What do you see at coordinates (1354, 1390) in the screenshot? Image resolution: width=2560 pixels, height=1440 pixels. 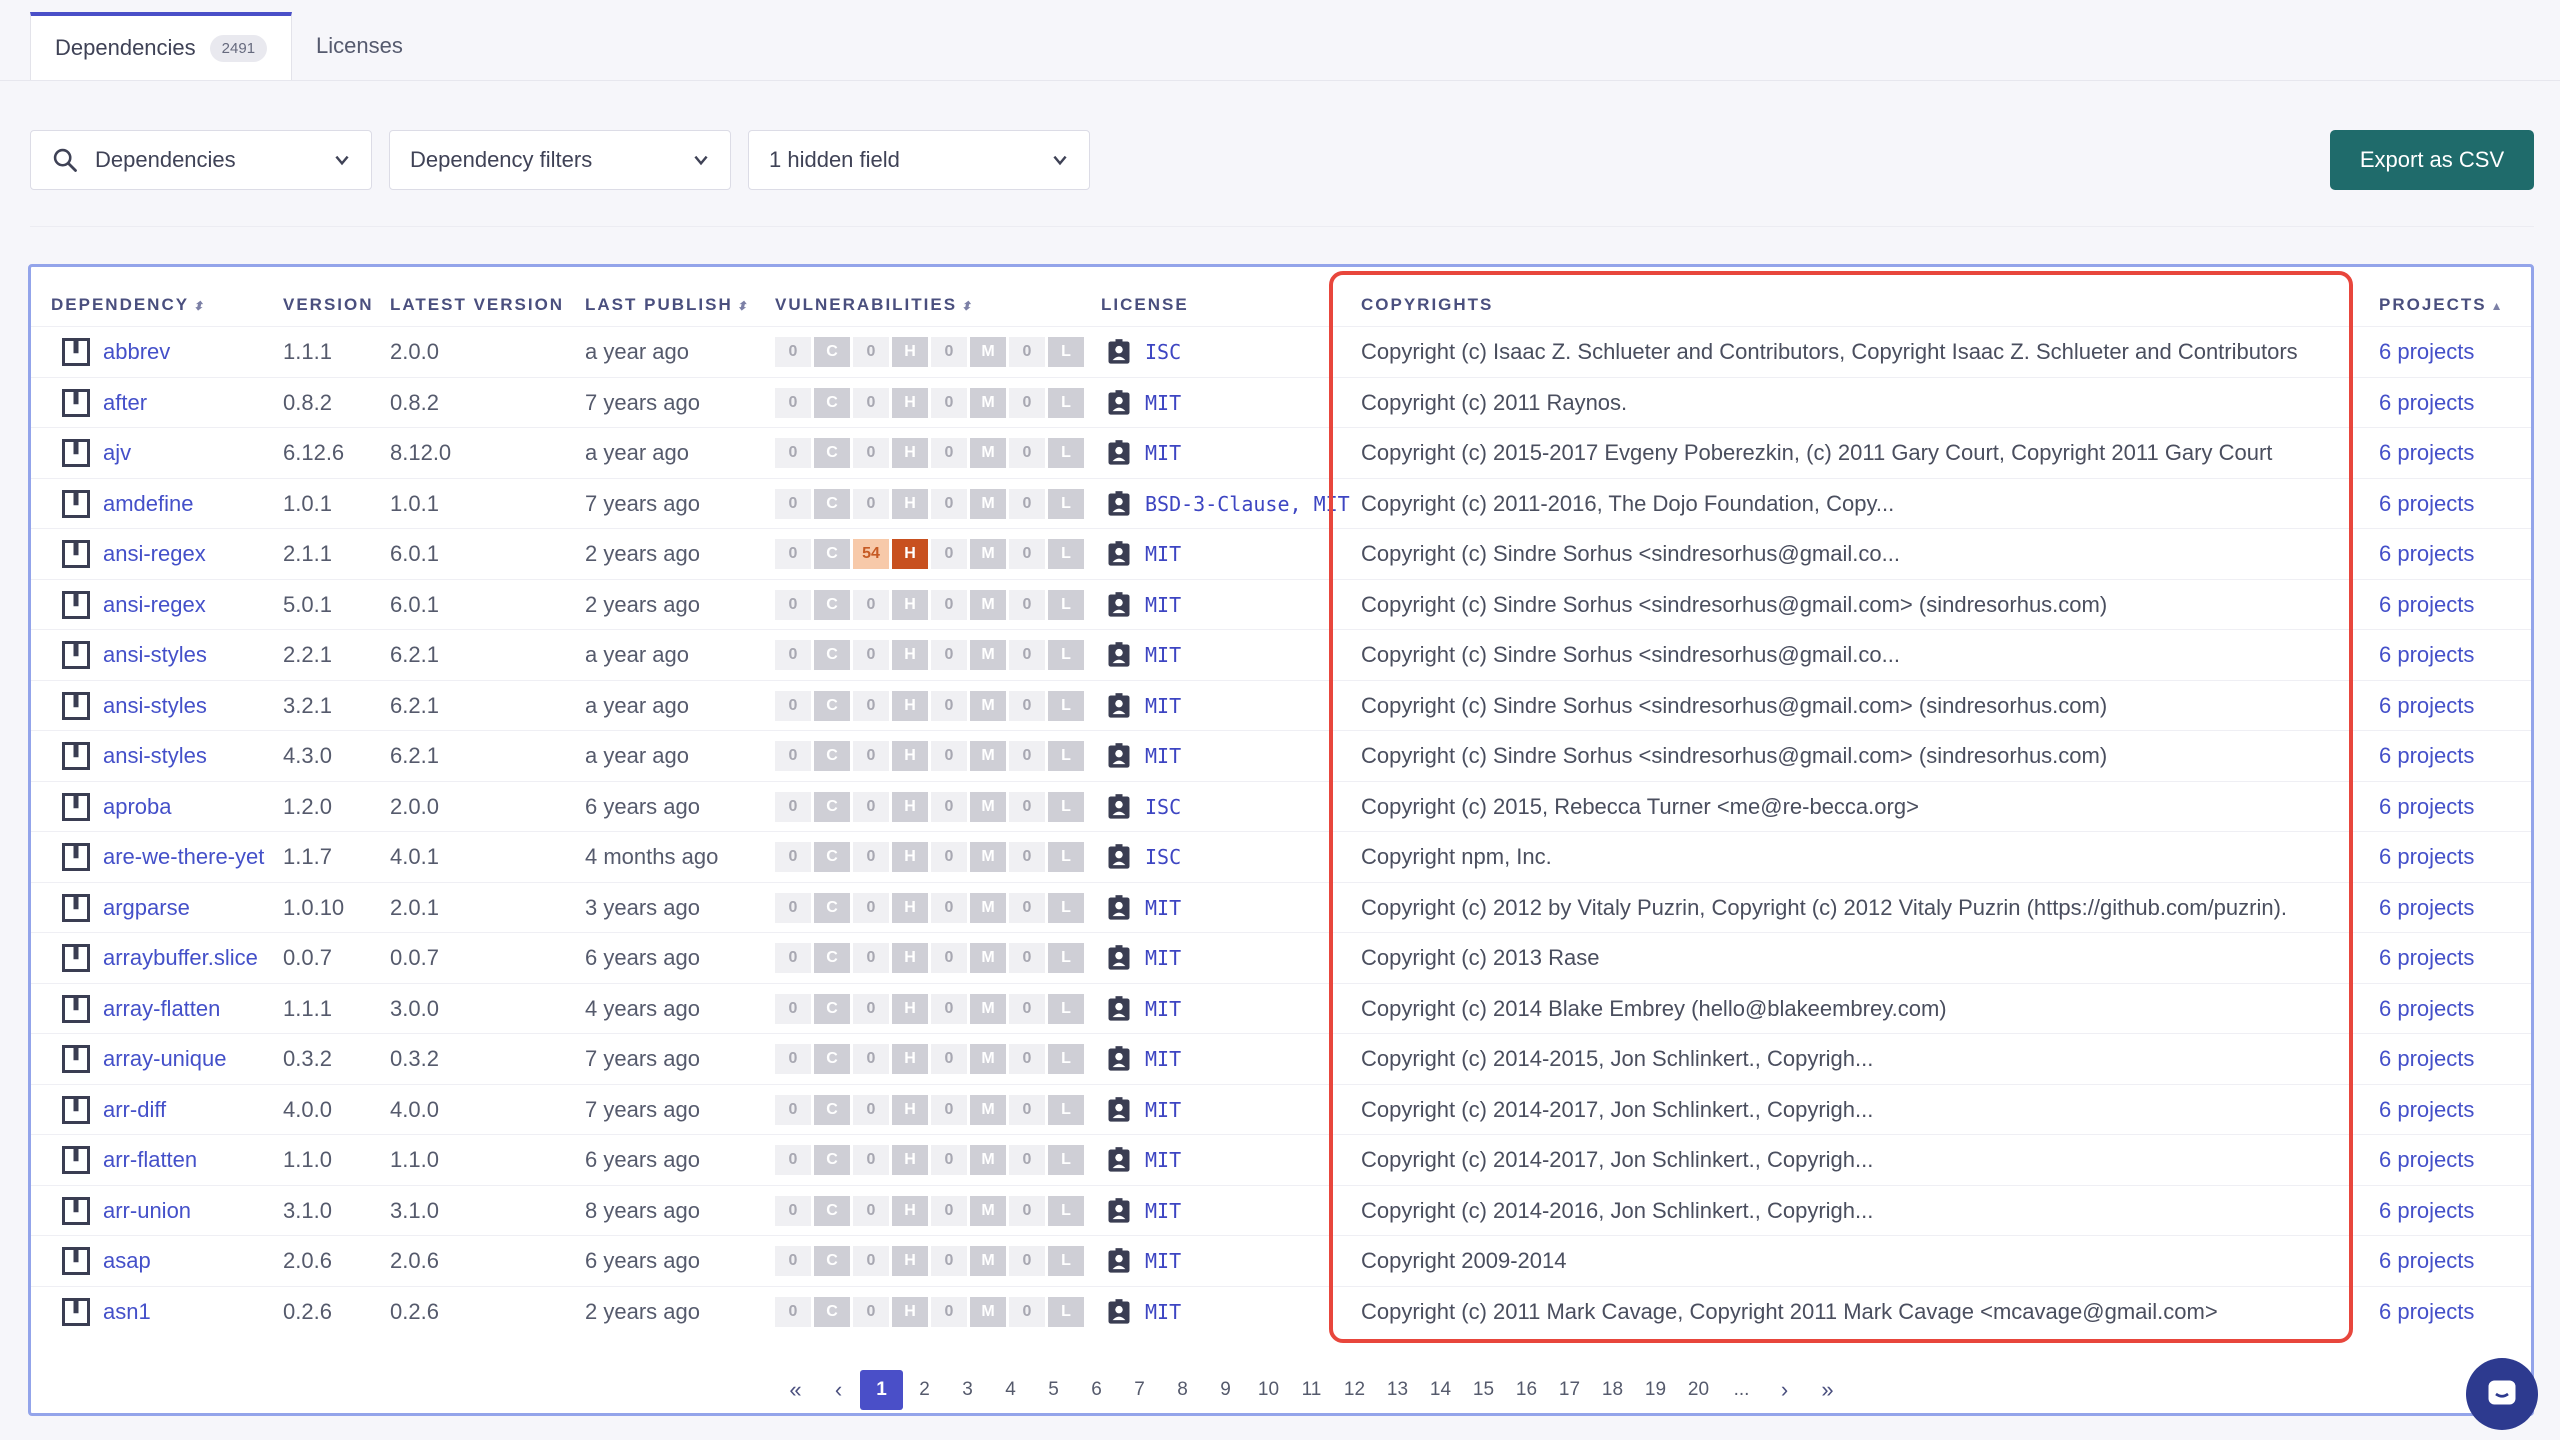 I see `page-number-button: 12` at bounding box center [1354, 1390].